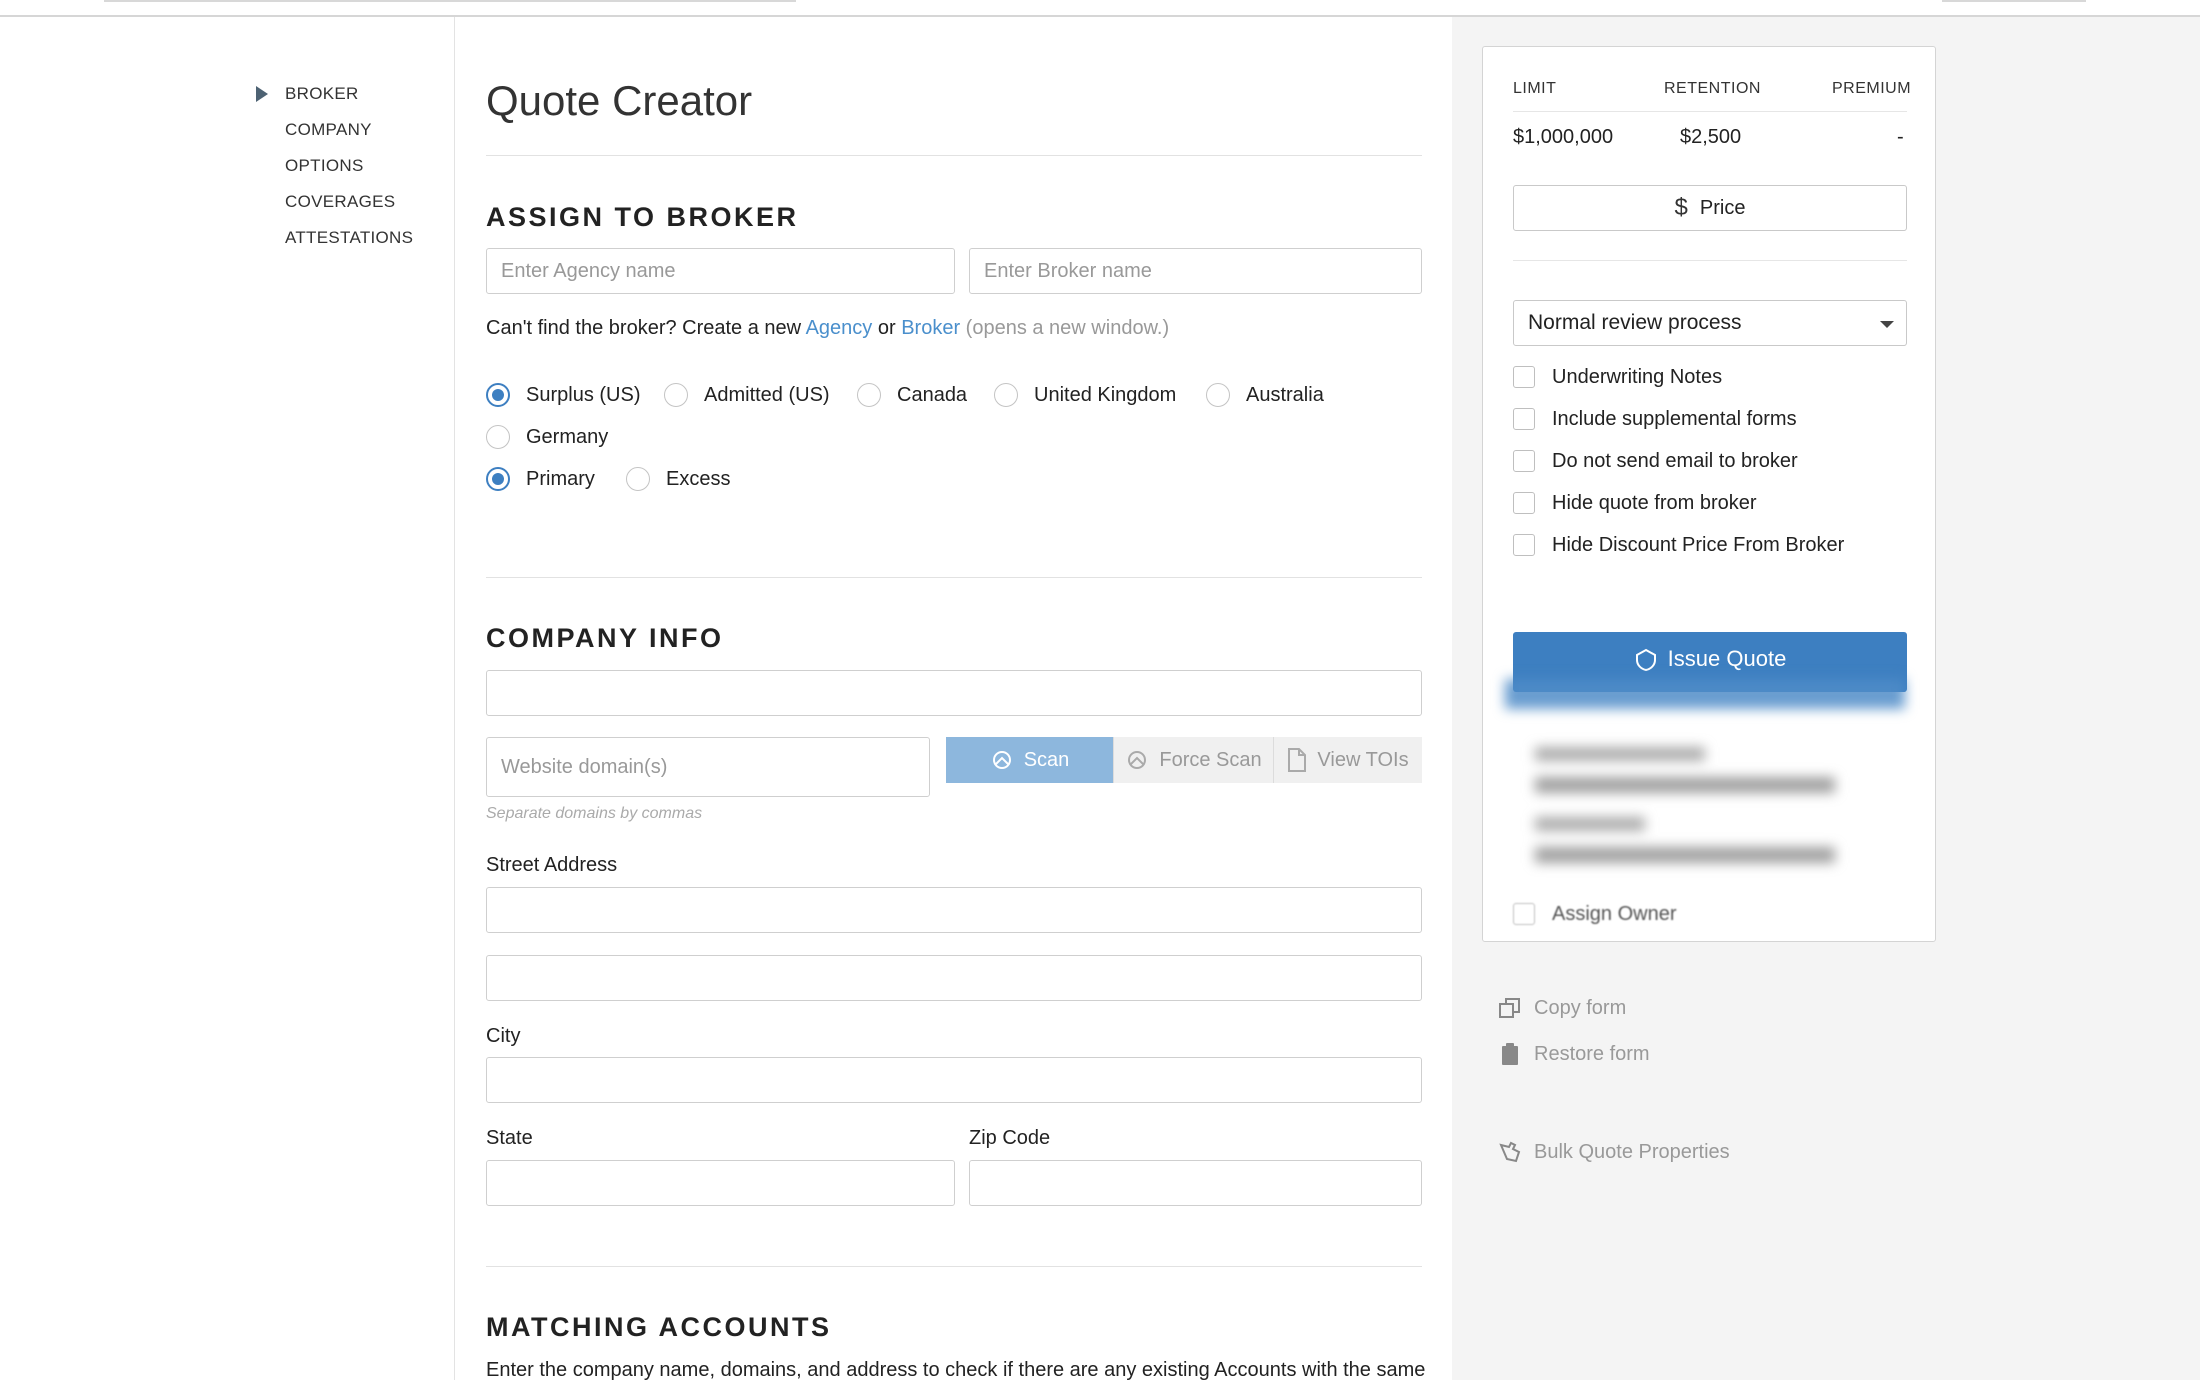 This screenshot has width=2200, height=1380. What do you see at coordinates (547, 437) in the screenshot?
I see `radio-germany: Germany` at bounding box center [547, 437].